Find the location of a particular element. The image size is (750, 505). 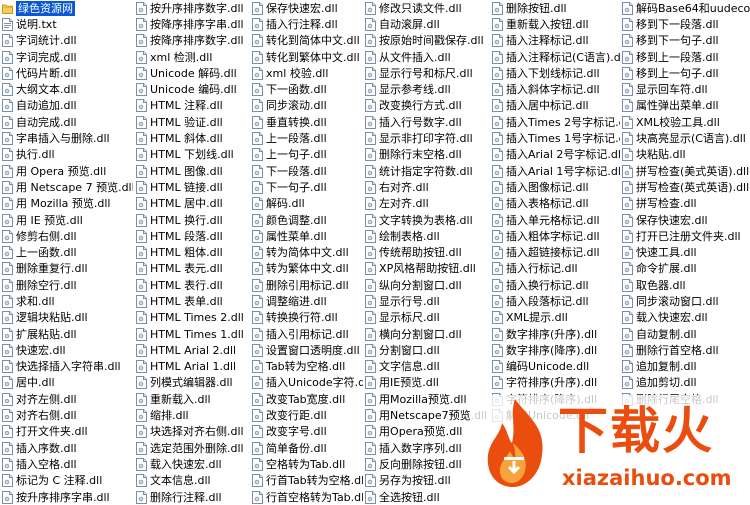

file-item: 重新载入.dll is located at coordinates (193, 399).